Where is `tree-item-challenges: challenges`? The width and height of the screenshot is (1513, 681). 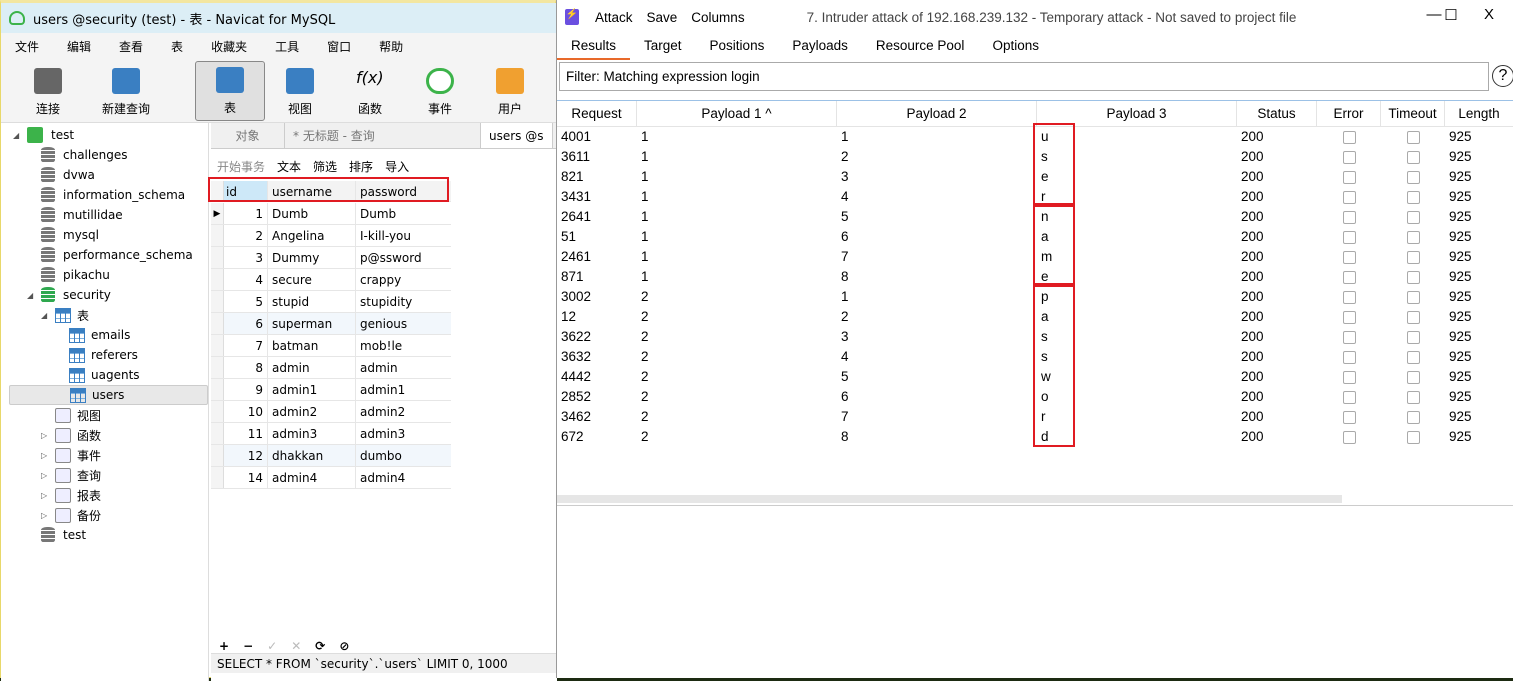 tree-item-challenges: challenges is located at coordinates (77, 155).